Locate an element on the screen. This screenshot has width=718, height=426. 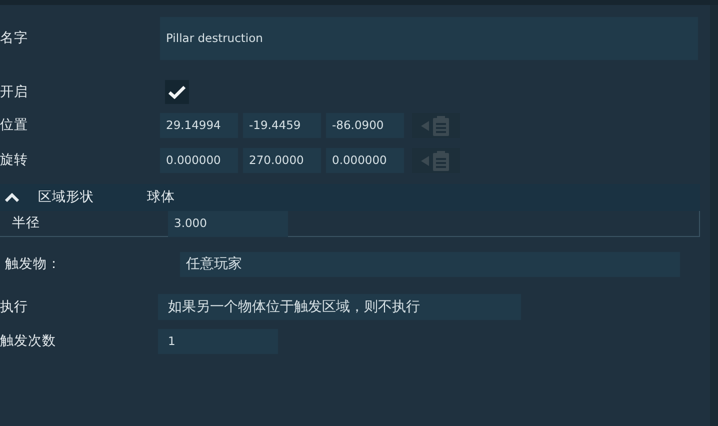
input-field: 270.0000 is located at coordinates (282, 160).